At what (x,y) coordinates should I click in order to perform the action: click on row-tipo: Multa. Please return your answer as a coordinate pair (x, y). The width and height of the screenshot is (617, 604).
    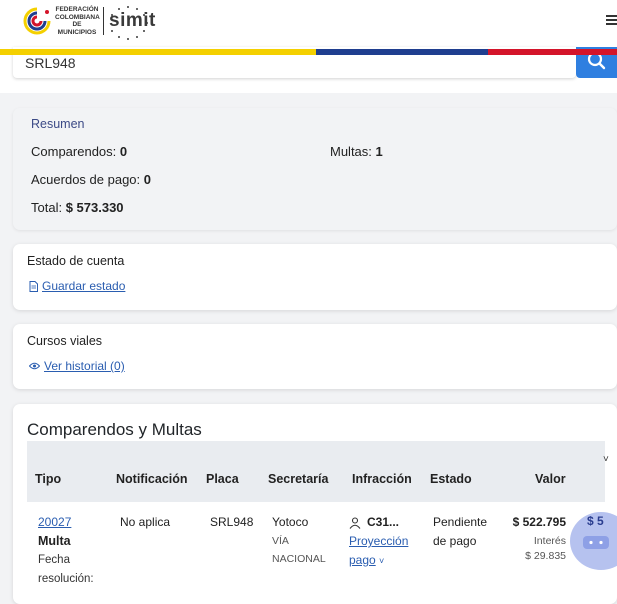
    Looking at the image, I should click on (54, 541).